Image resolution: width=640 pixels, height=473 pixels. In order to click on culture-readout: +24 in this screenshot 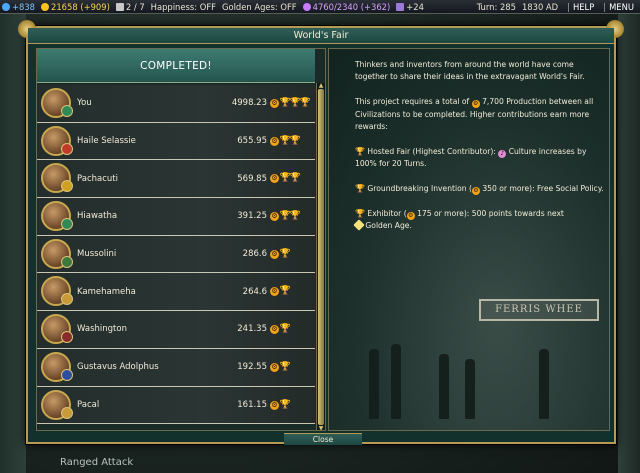, I will do `click(410, 7)`.